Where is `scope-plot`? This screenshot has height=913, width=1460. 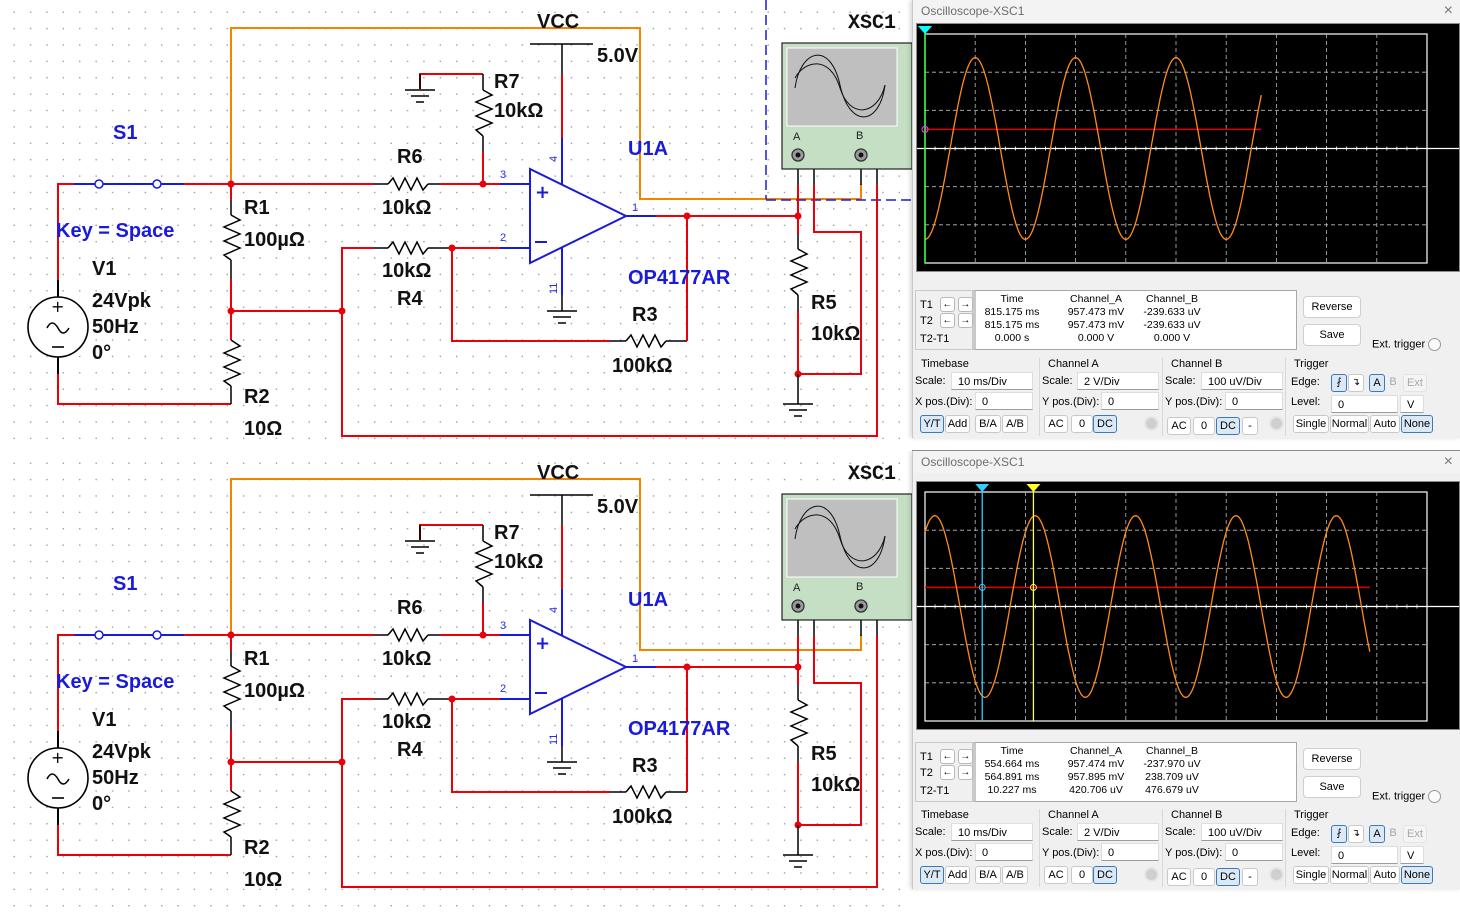
scope-plot is located at coordinates (1188, 145).